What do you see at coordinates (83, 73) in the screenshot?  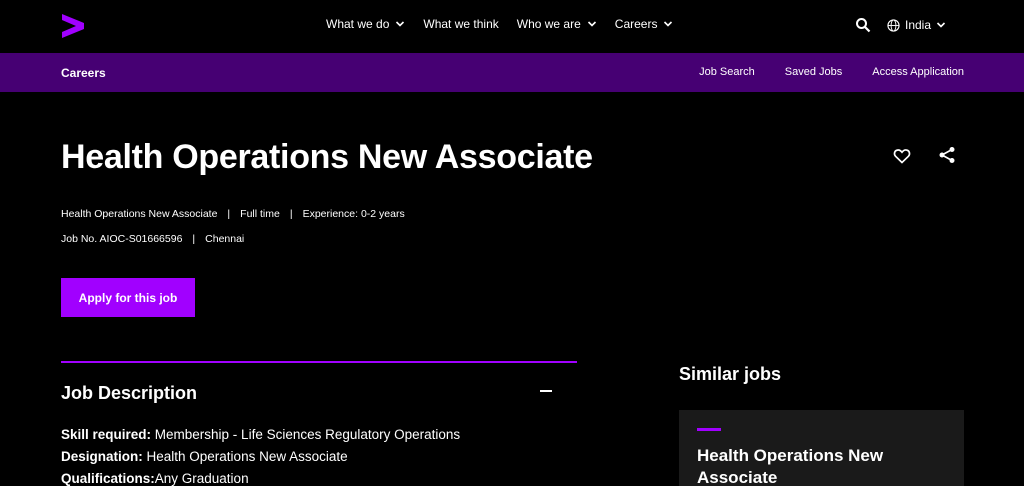 I see `subnav-title: Careers` at bounding box center [83, 73].